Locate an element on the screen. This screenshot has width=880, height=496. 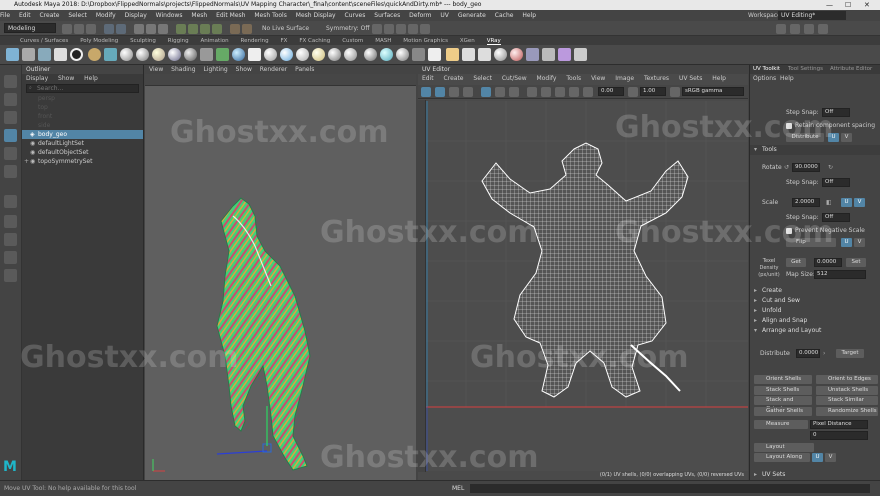
outliner-item: top is located at coordinates (82, 107).